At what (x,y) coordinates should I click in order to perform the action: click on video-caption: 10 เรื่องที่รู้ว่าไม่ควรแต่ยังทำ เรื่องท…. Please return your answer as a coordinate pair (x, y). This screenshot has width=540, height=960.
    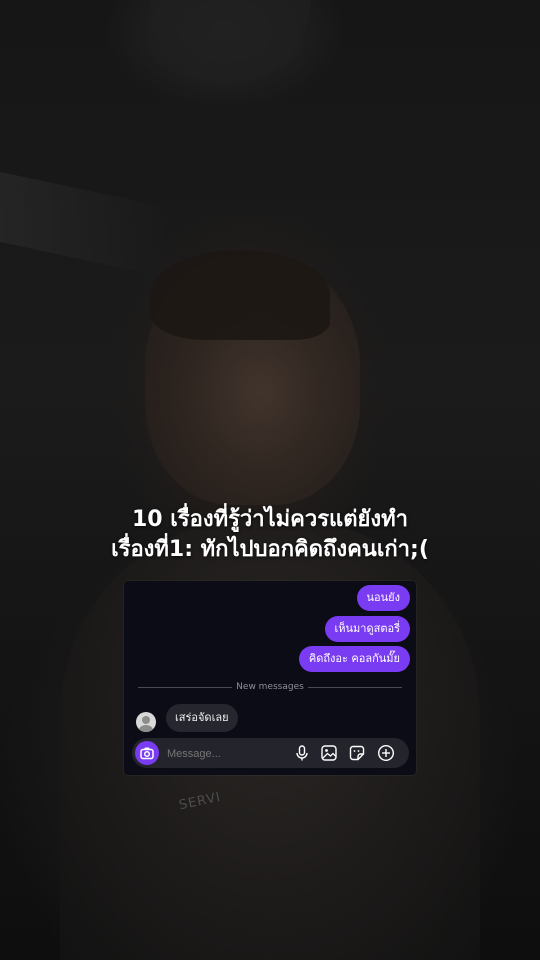
    Looking at the image, I should click on (270, 535).